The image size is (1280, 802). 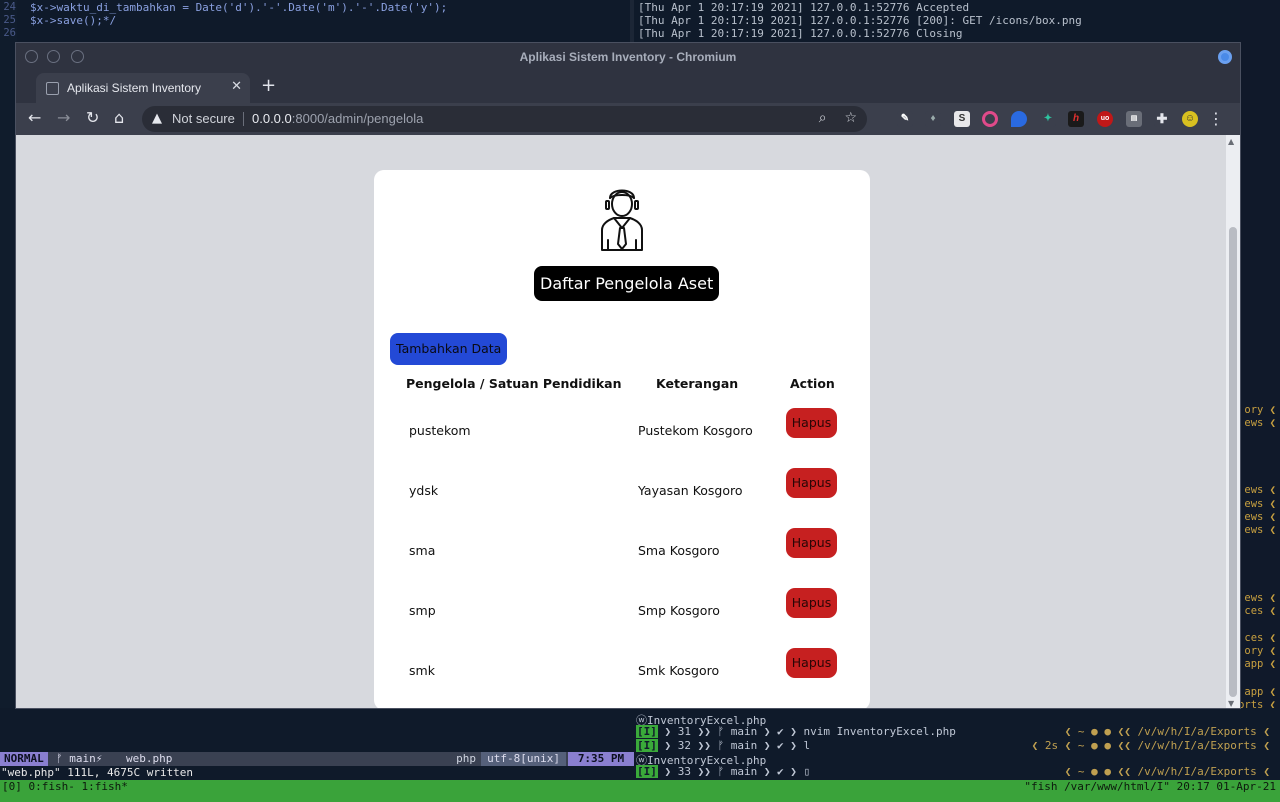 I want to click on table-cell-note: Yayasan Kosgoro, so click(x=690, y=490).